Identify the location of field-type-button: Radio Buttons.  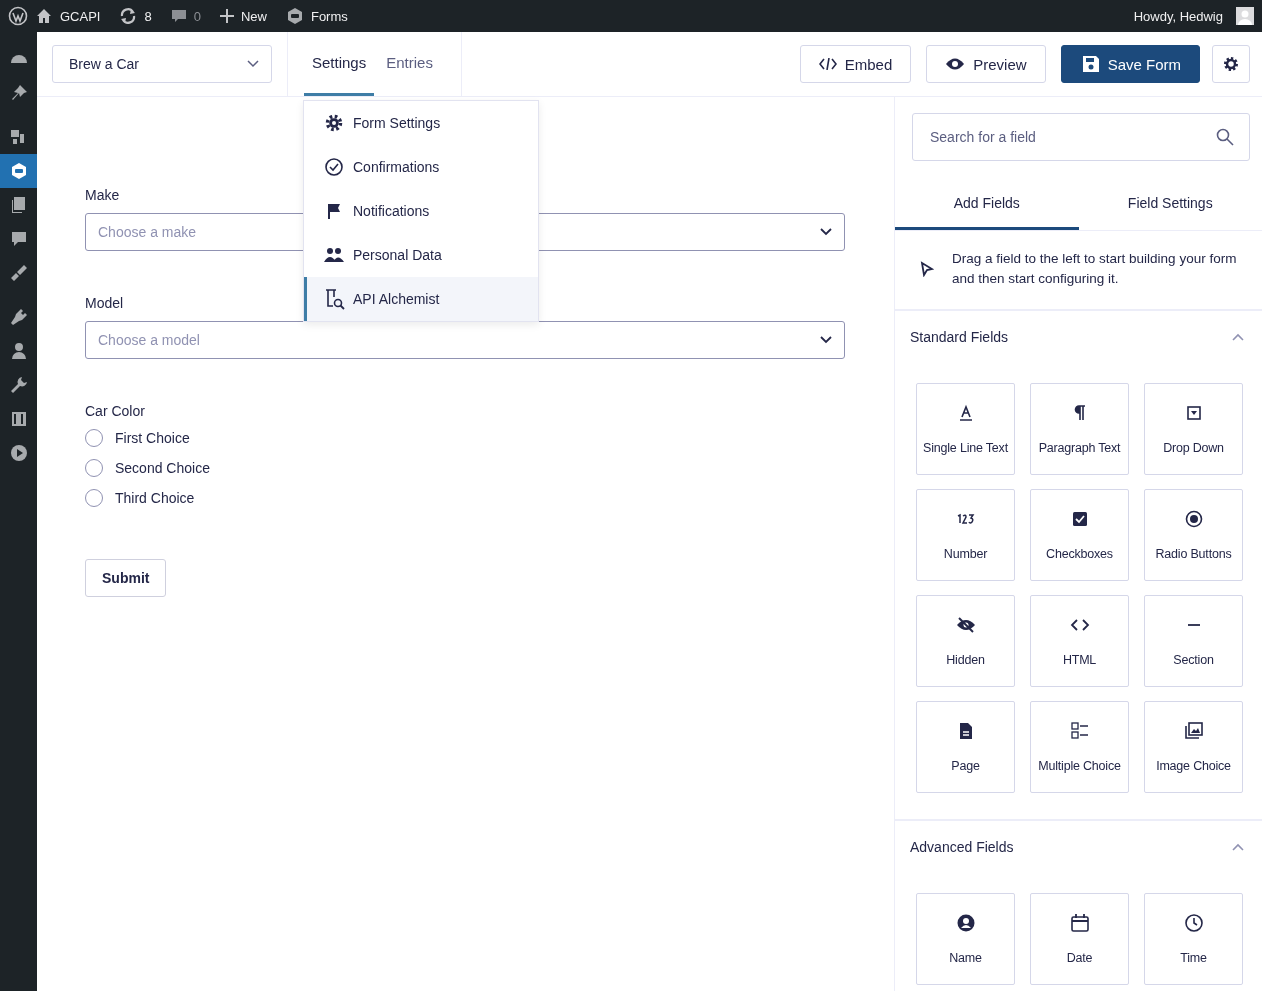
(1193, 535).